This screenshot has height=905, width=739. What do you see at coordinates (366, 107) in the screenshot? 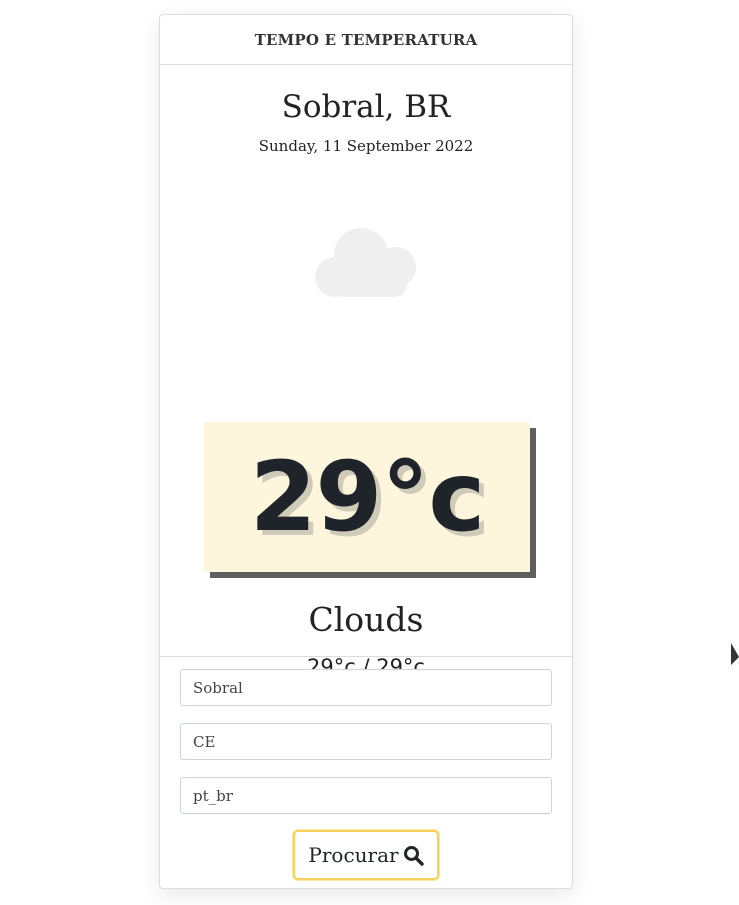
I see `location-title: Sobral, BR` at bounding box center [366, 107].